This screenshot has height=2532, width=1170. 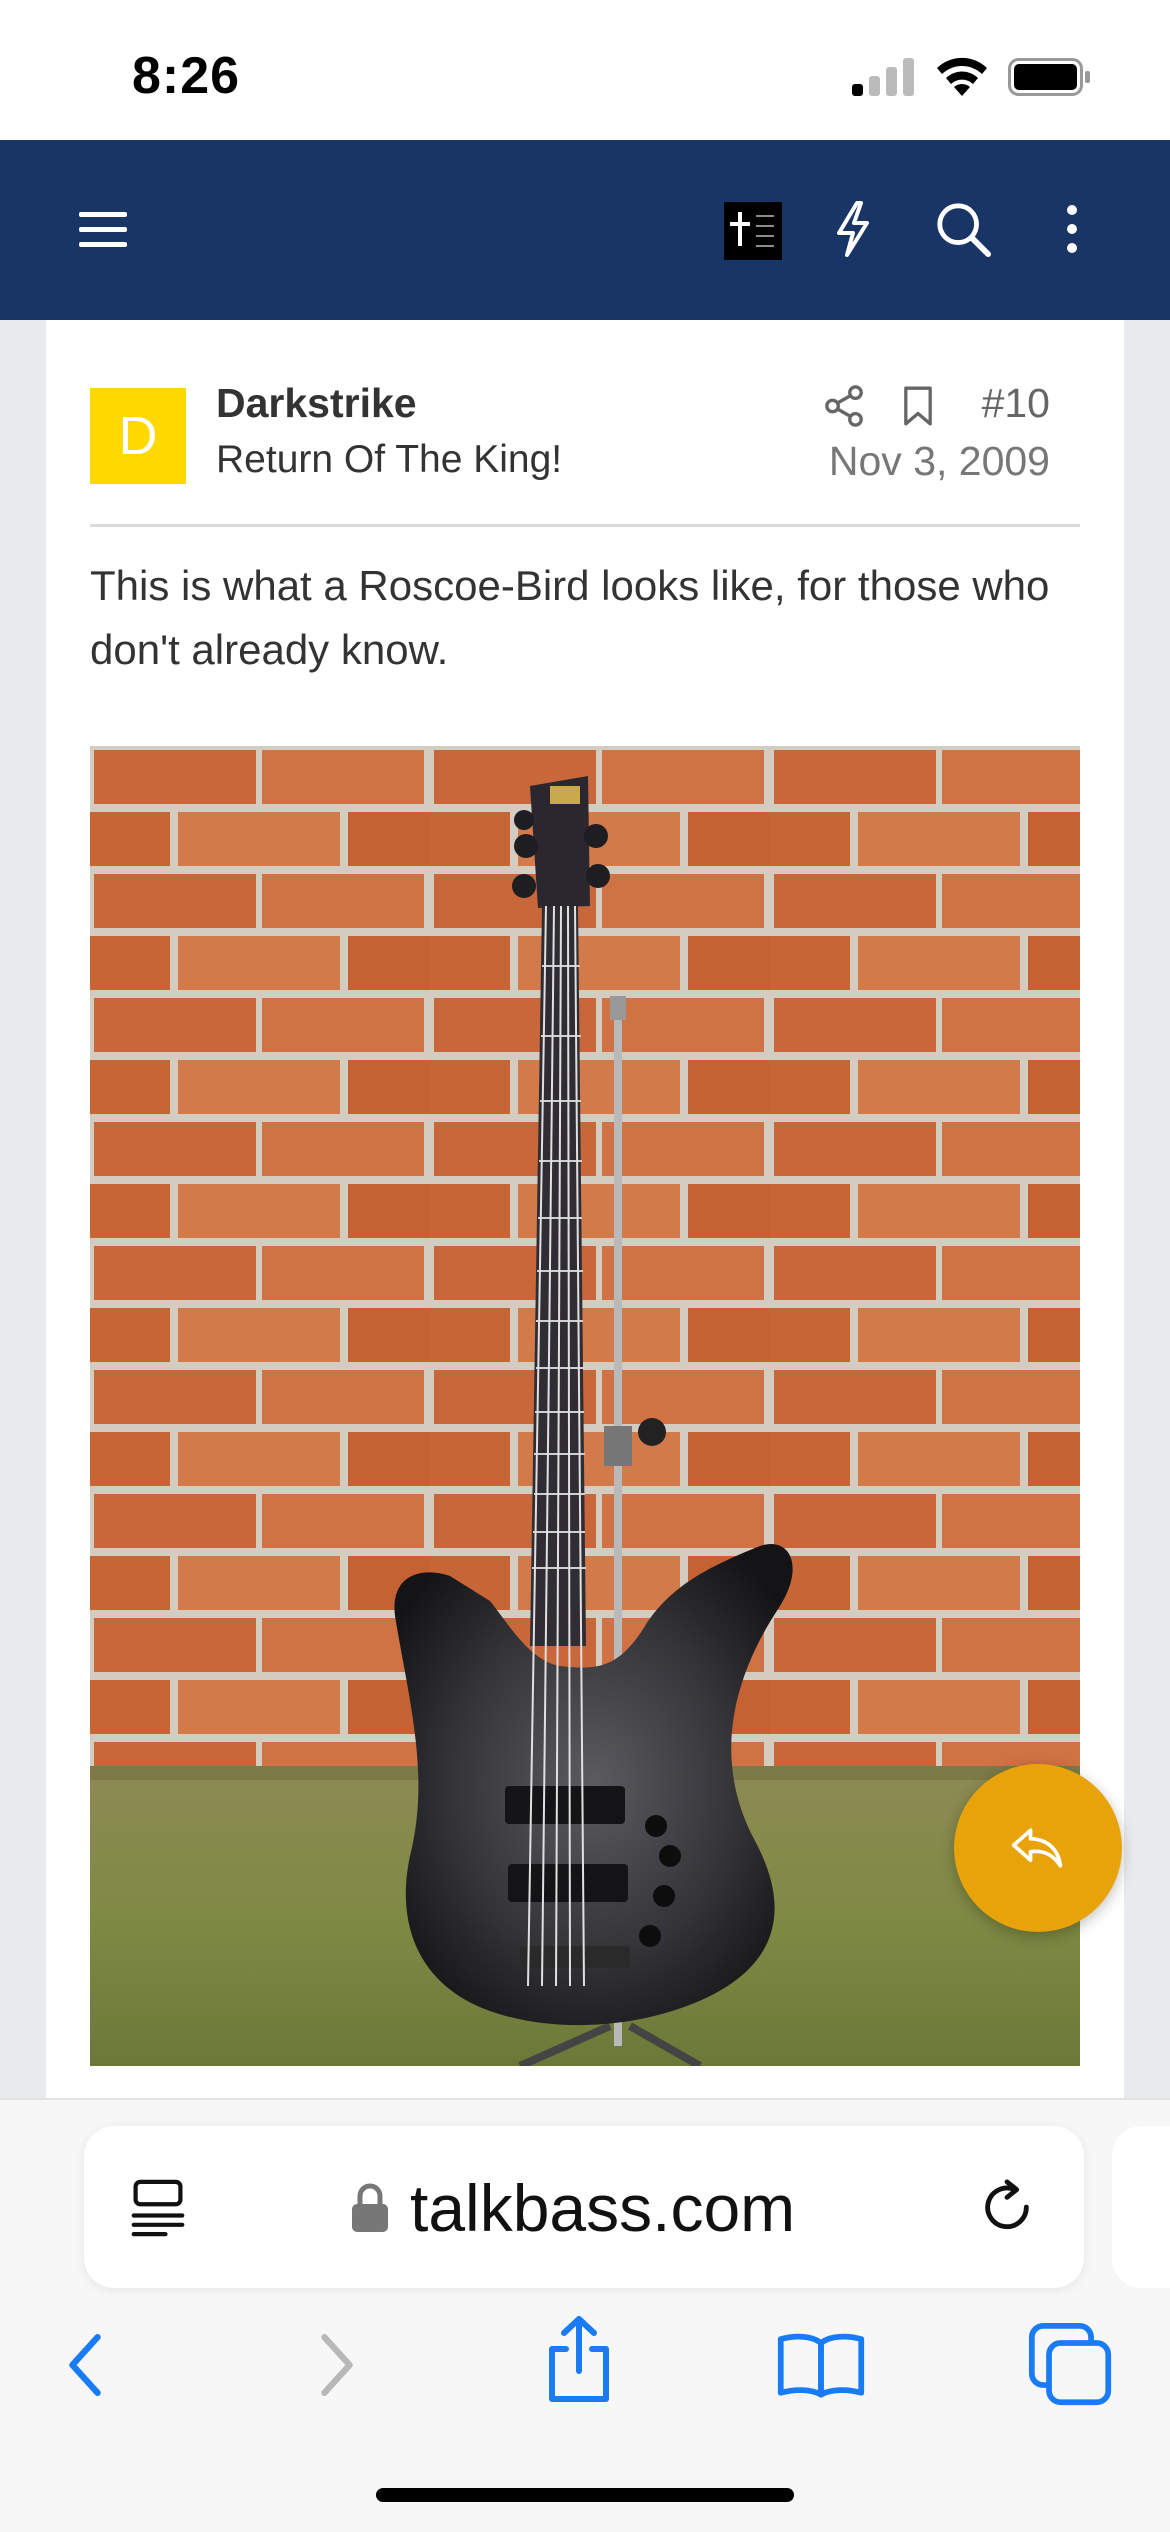 I want to click on address-bar: talkbass.com, so click(x=584, y=2207).